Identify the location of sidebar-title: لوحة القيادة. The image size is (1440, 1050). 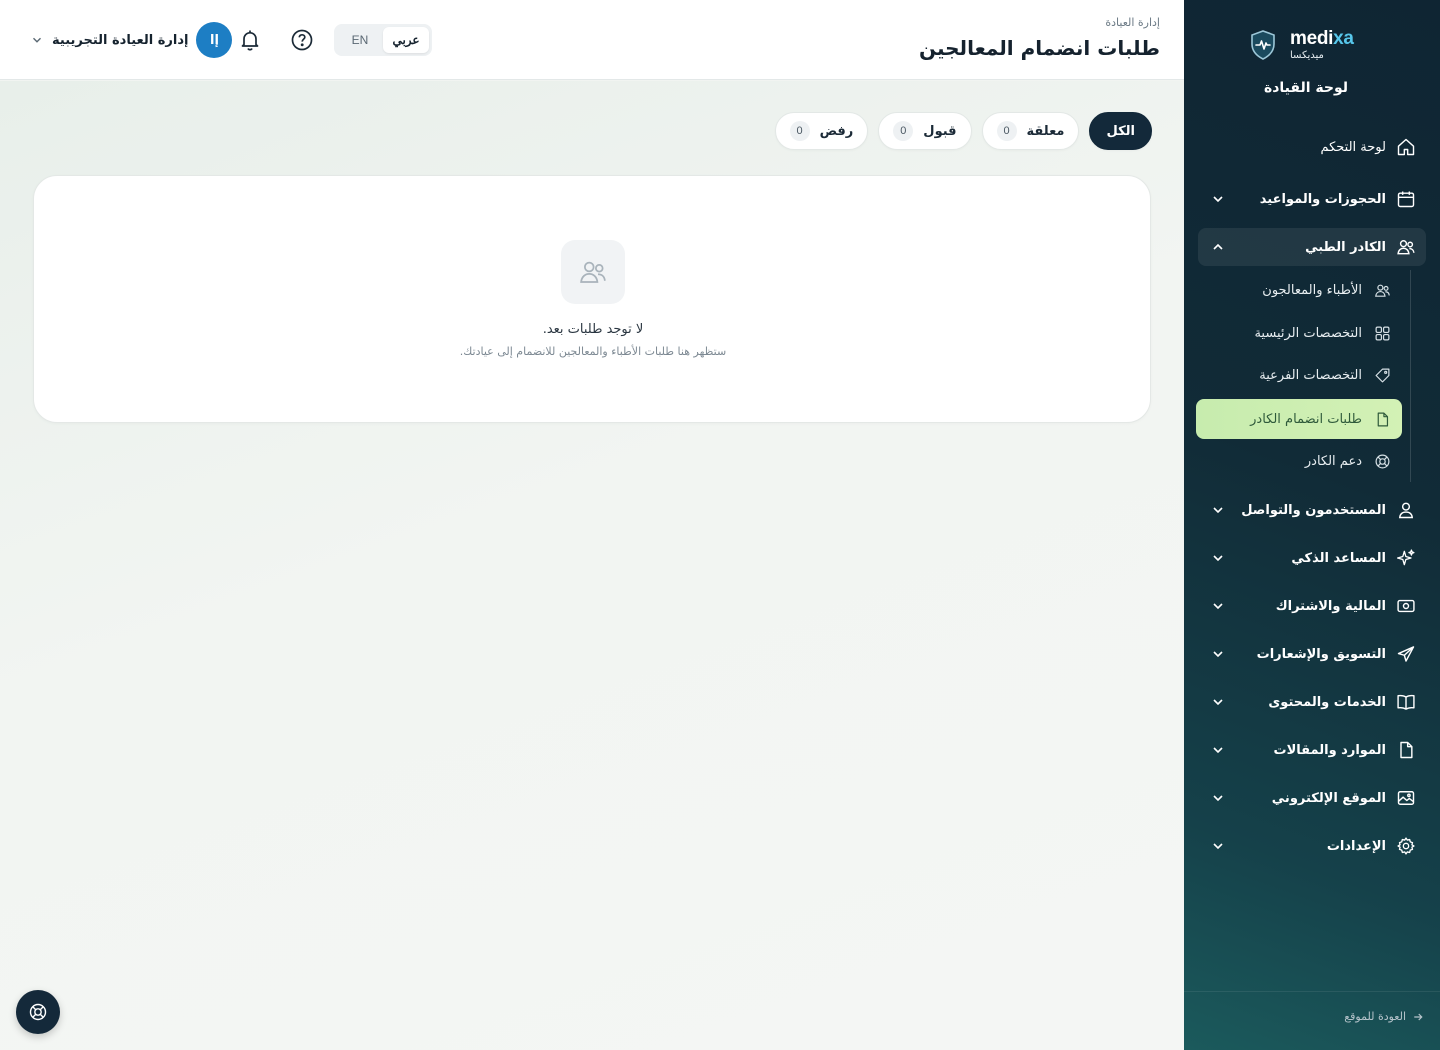
(1305, 88).